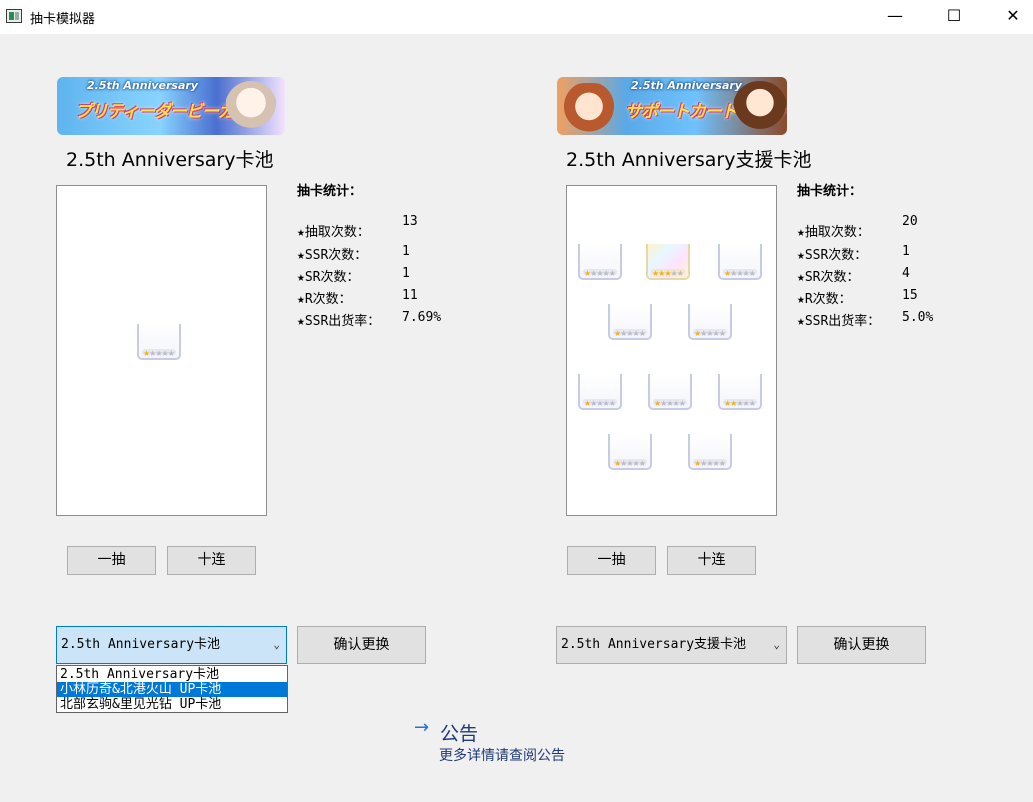 Image resolution: width=1033 pixels, height=802 pixels. I want to click on pretty-derby-banner: 2.5th Anniversary プリティーダービーガチャ, so click(171, 106).